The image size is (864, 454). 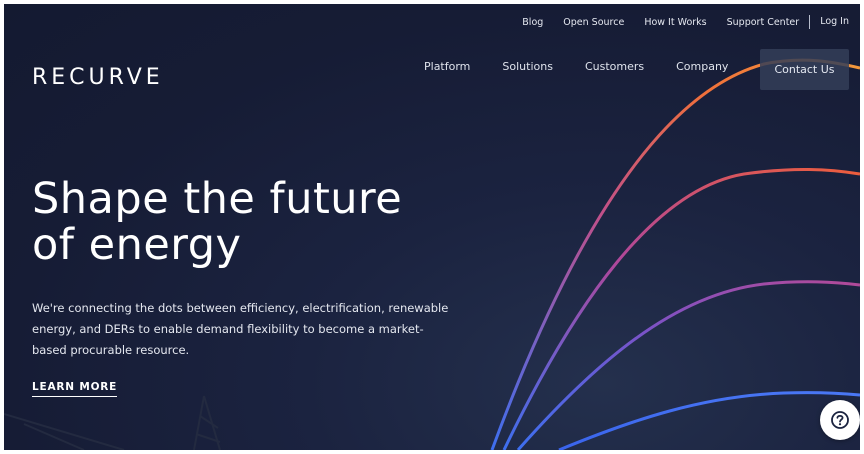 I want to click on help-button, so click(x=840, y=420).